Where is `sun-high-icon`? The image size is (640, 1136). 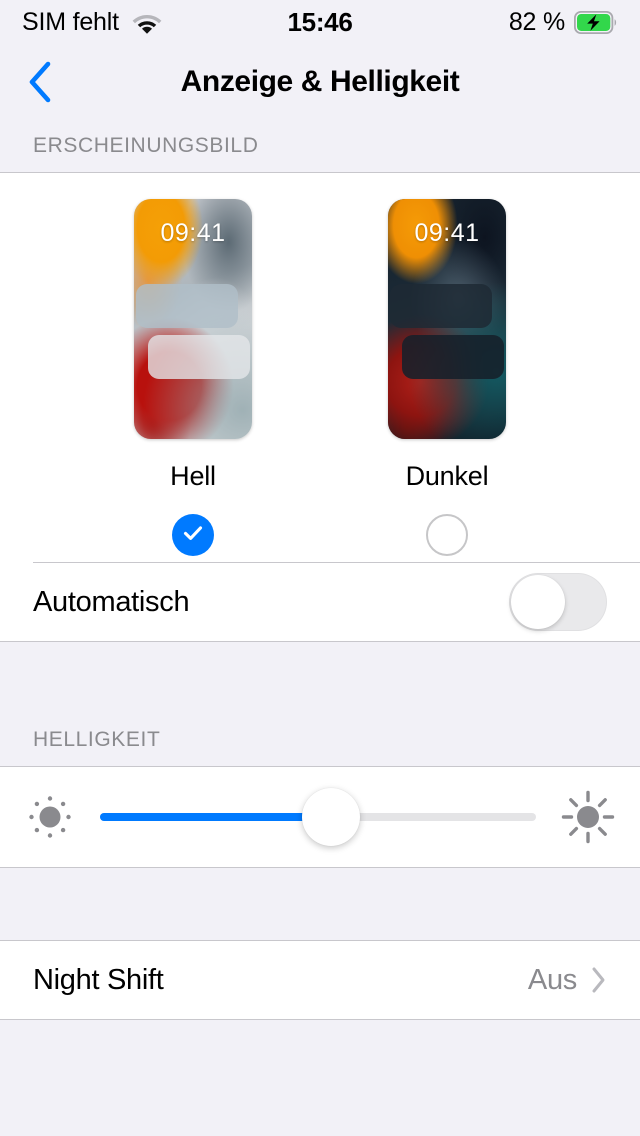 sun-high-icon is located at coordinates (588, 817).